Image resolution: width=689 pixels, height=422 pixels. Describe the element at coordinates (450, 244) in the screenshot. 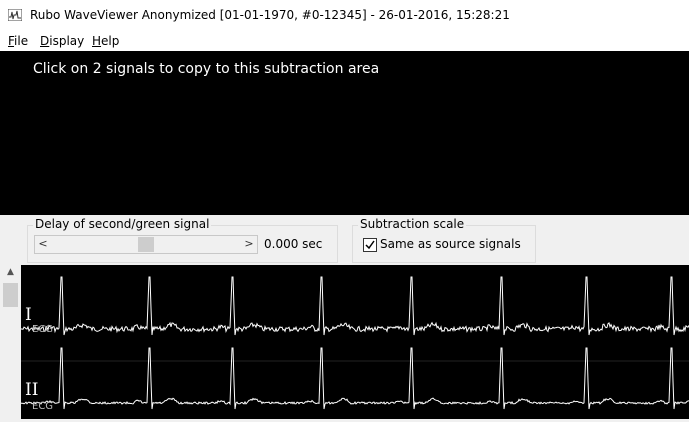

I see `same-scale-label: Same as source signals` at that location.